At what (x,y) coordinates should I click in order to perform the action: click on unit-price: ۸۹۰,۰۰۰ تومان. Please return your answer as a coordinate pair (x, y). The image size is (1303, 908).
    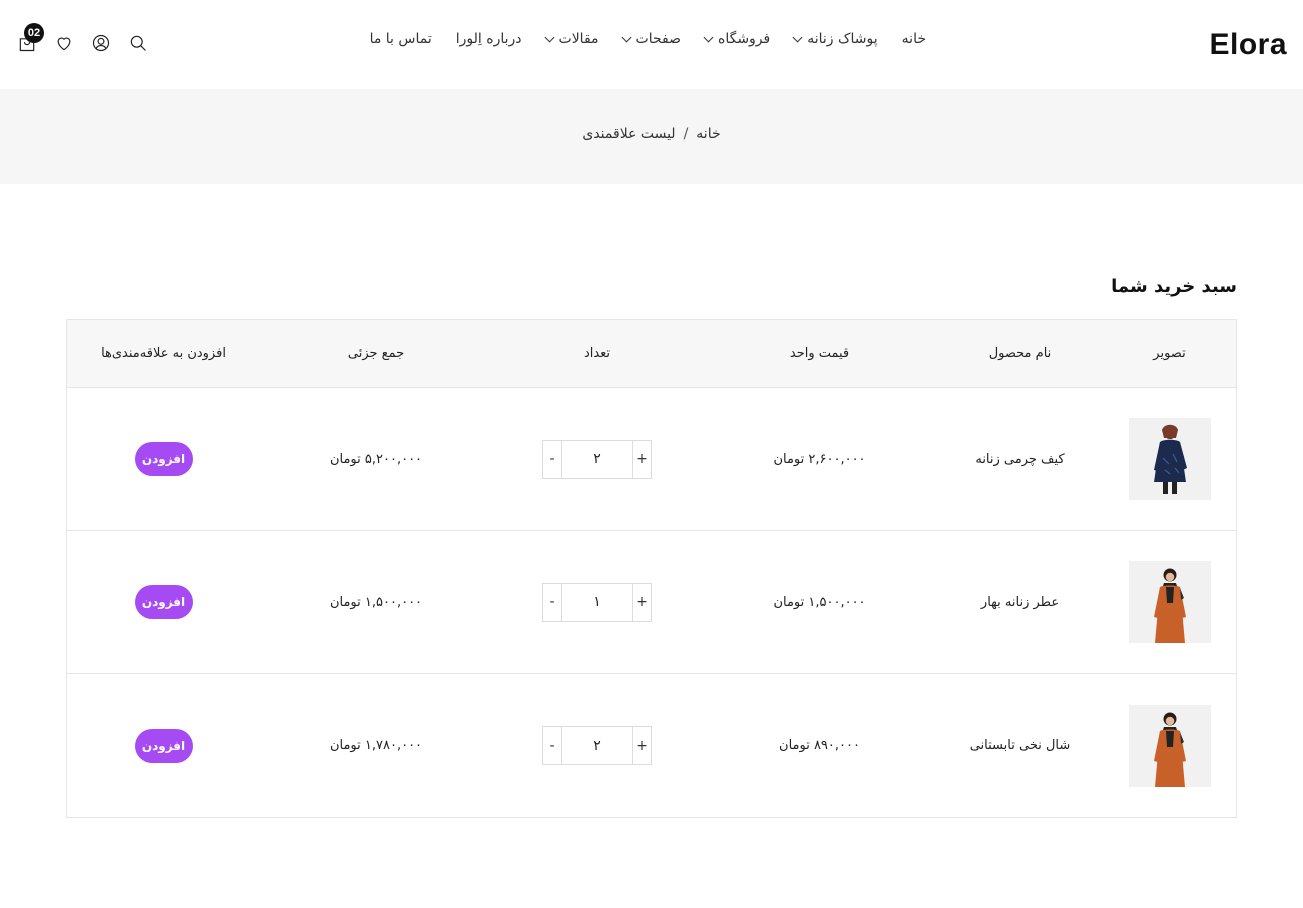
    Looking at the image, I should click on (819, 745).